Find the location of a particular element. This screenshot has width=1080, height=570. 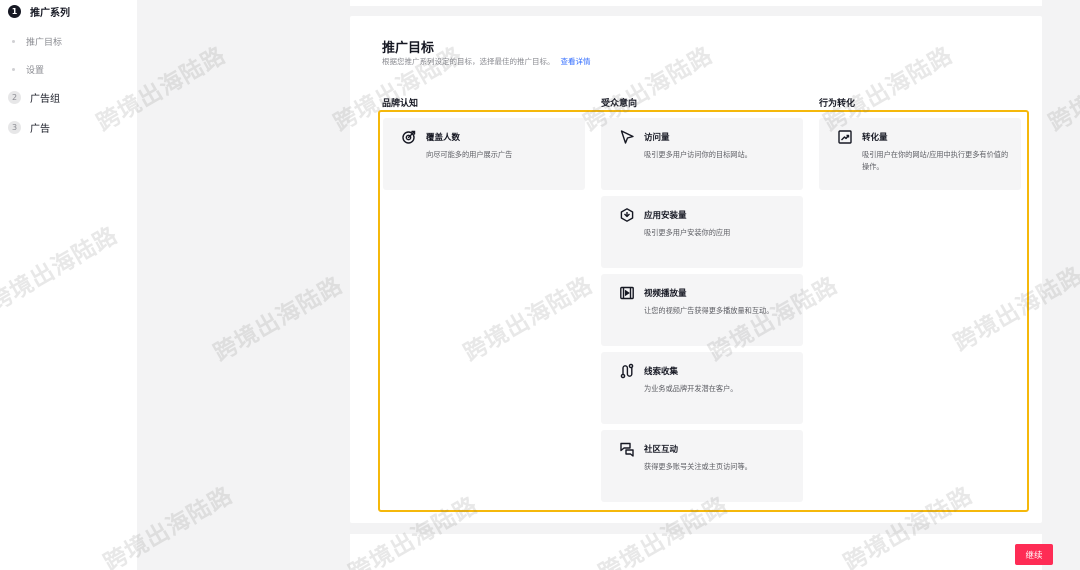

sidebar-substep-objective: 推广目标 is located at coordinates (37, 41).